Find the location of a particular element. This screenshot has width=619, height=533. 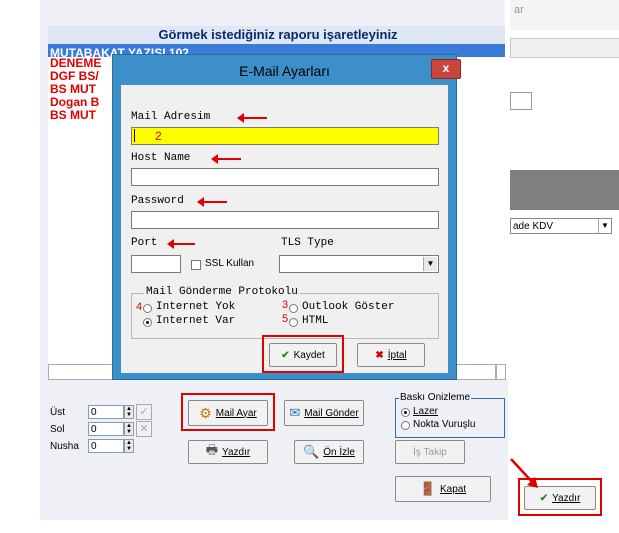

text-cursor is located at coordinates (134, 135).